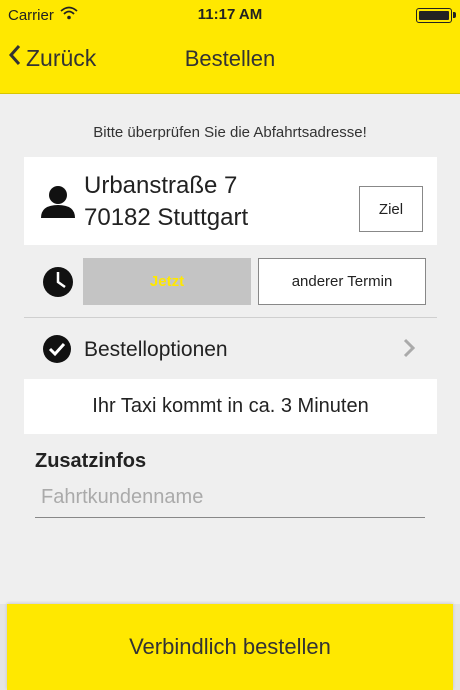 The width and height of the screenshot is (460, 690). I want to click on passenger-name-input, so click(230, 498).